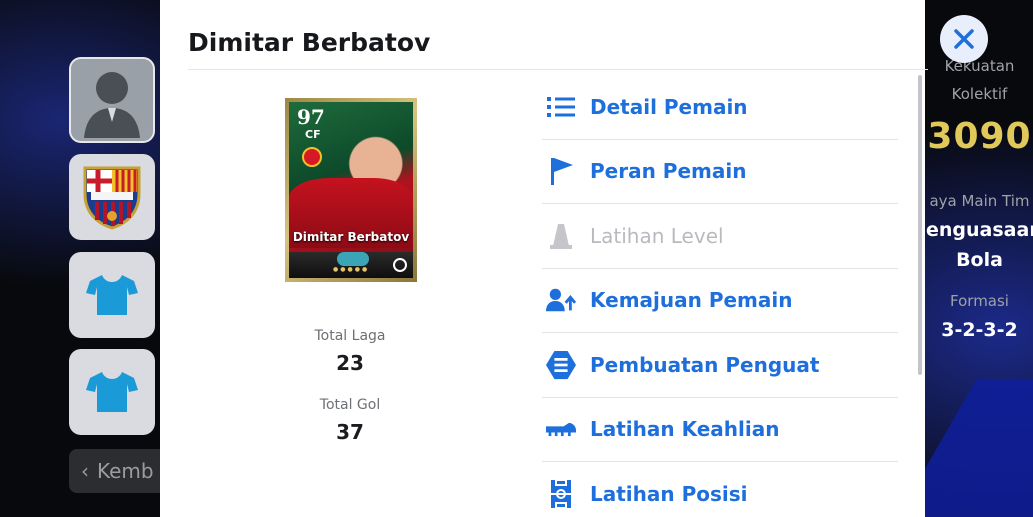 This screenshot has height=517, width=1033. Describe the element at coordinates (920, 225) in the screenshot. I see `scrollbar` at that location.